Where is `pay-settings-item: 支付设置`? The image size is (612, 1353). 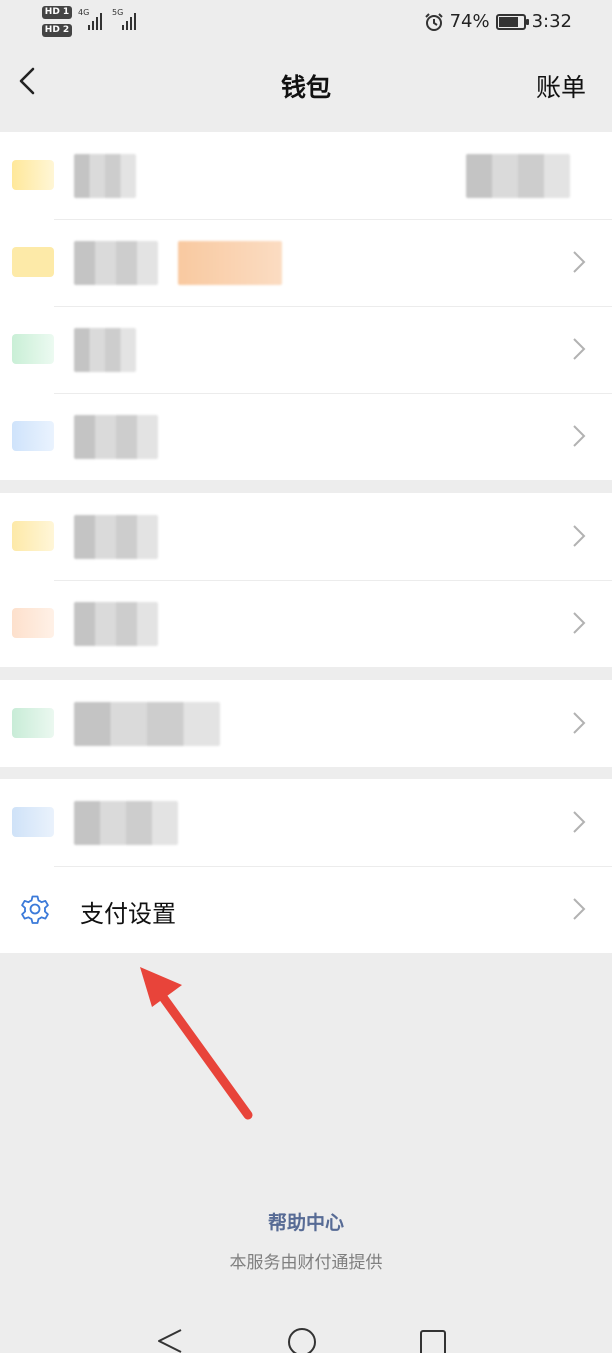 pay-settings-item: 支付设置 is located at coordinates (306, 909).